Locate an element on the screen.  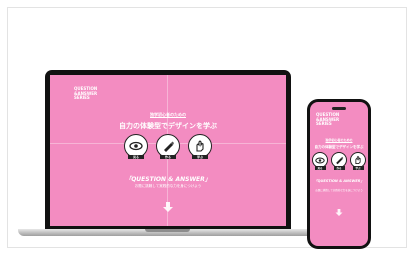
phone-speaker is located at coordinates (339, 108).